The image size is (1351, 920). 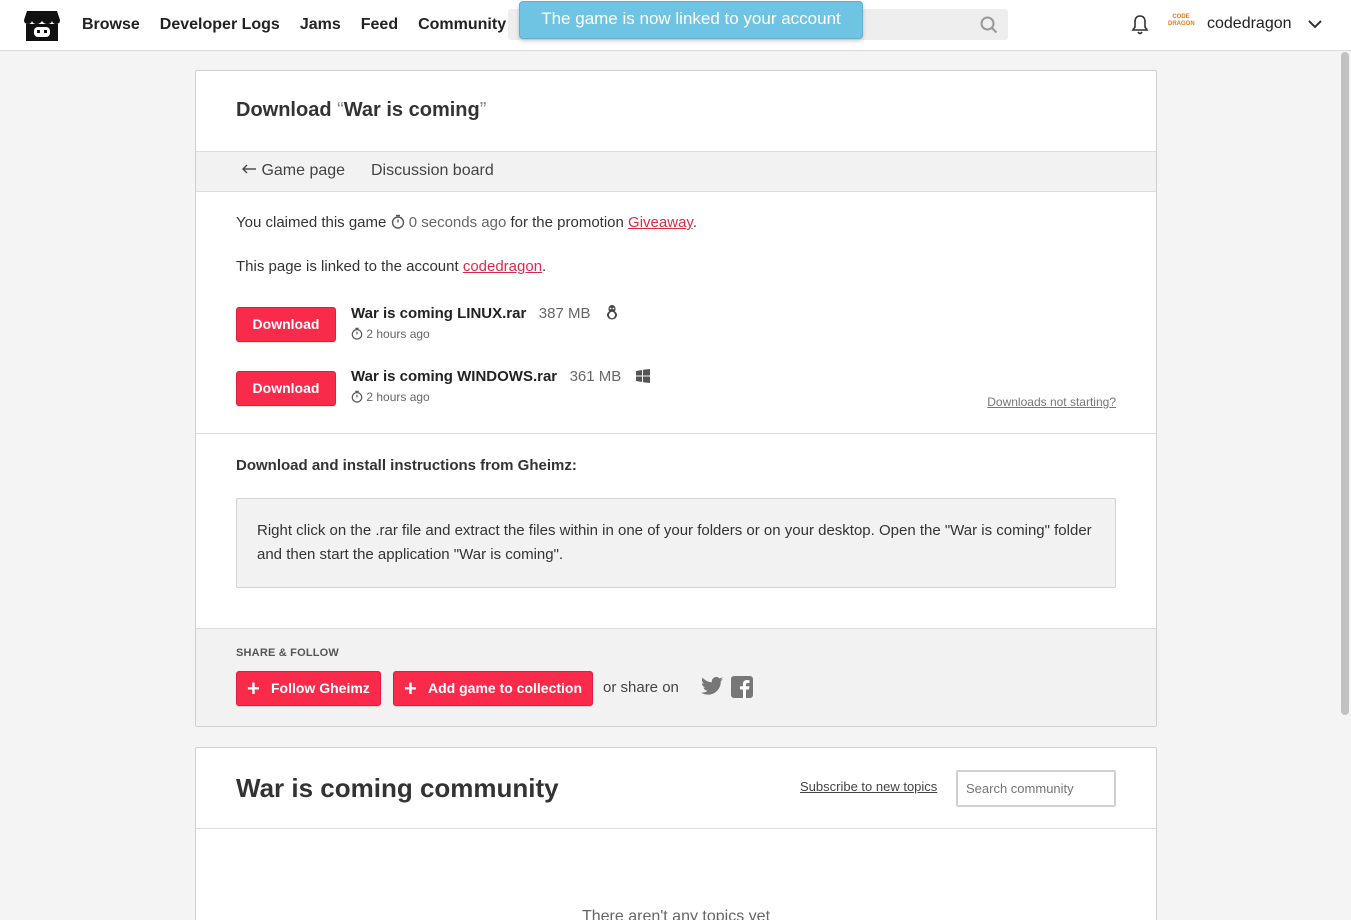 What do you see at coordinates (742, 687) in the screenshot?
I see `facebook-icon` at bounding box center [742, 687].